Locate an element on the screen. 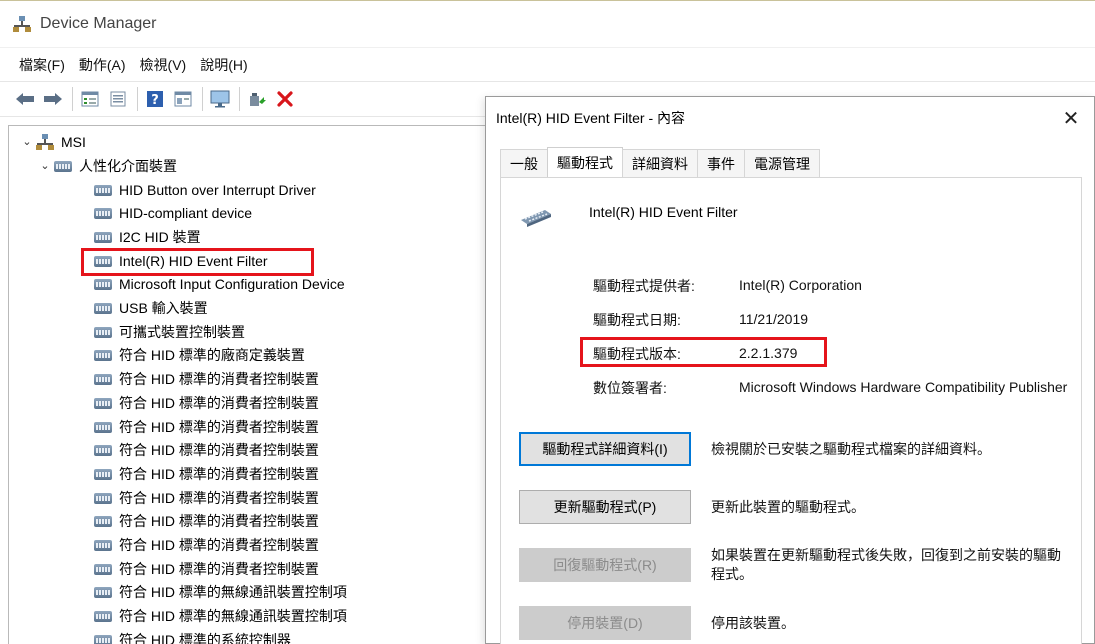 The height and width of the screenshot is (644, 1095). tree-category-label: 人性化介面裝置 is located at coordinates (128, 165).